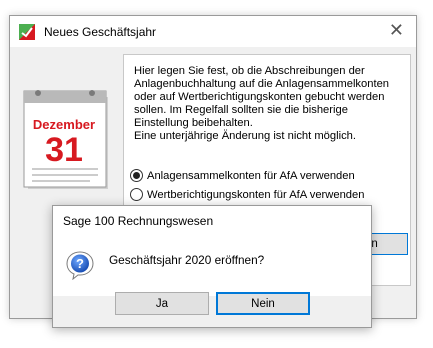  I want to click on close-icon: ✕, so click(396, 30).